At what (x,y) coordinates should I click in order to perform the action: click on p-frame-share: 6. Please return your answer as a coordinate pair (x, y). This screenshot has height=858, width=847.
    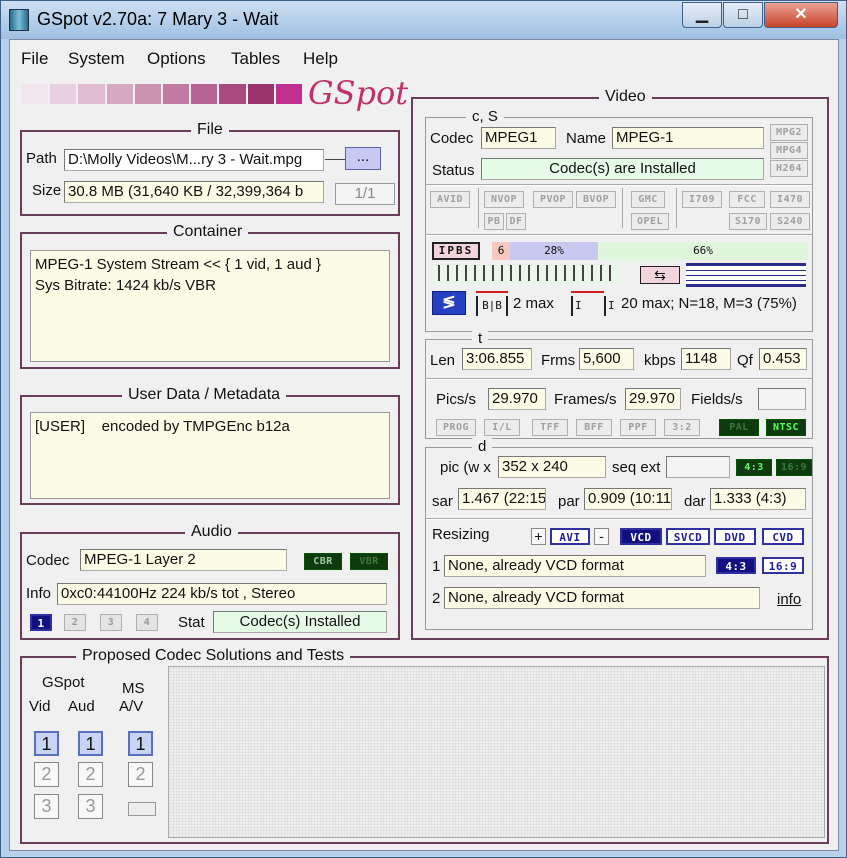
    Looking at the image, I should click on (501, 251).